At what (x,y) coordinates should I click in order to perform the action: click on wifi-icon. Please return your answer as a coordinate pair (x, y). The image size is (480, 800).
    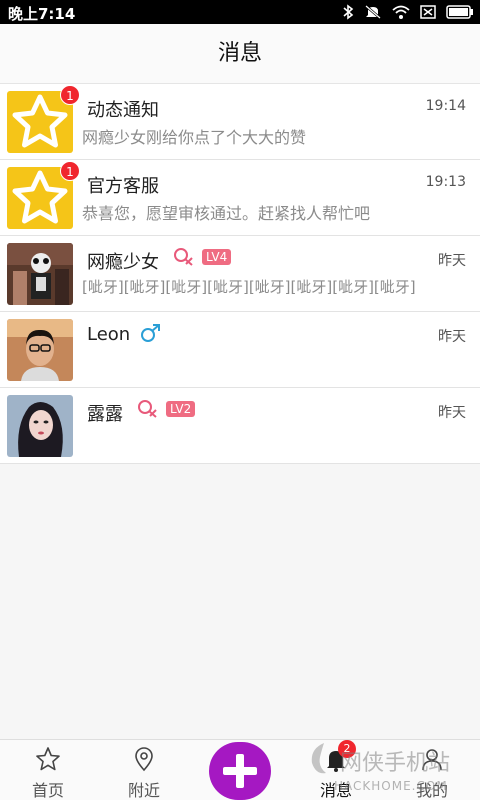
    Looking at the image, I should click on (401, 12).